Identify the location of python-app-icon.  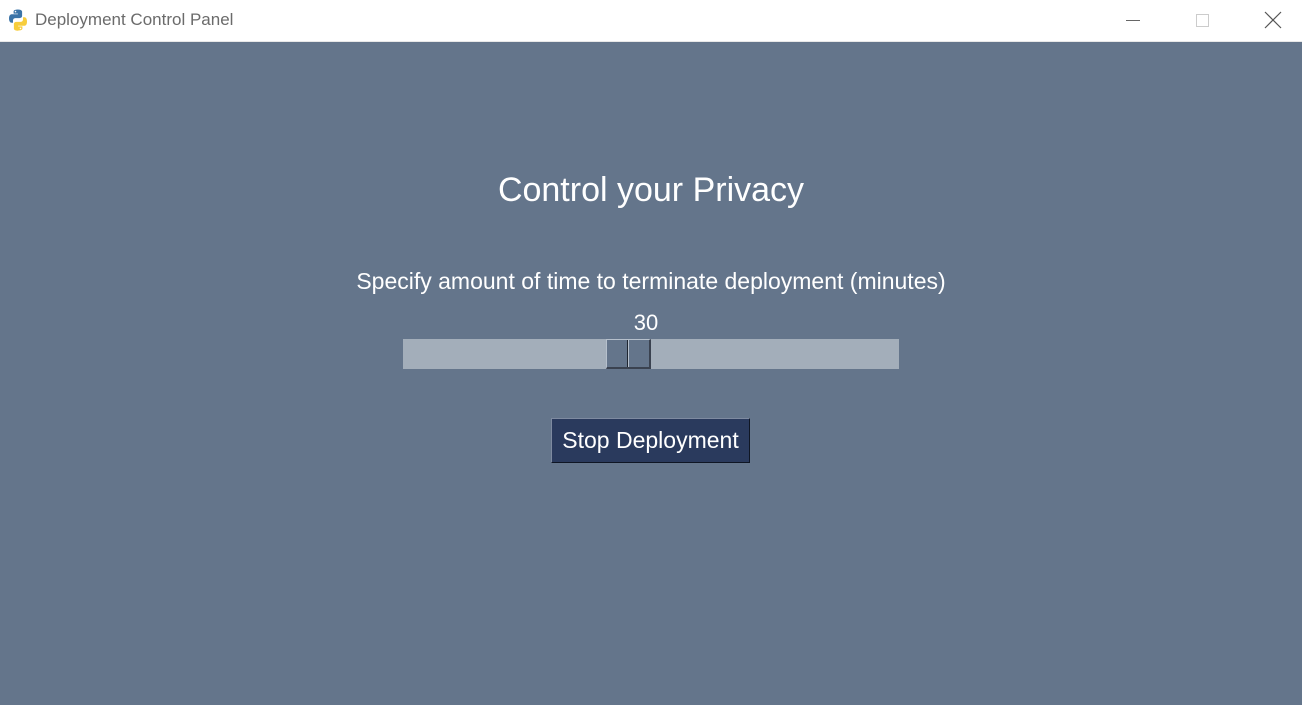
(18, 20).